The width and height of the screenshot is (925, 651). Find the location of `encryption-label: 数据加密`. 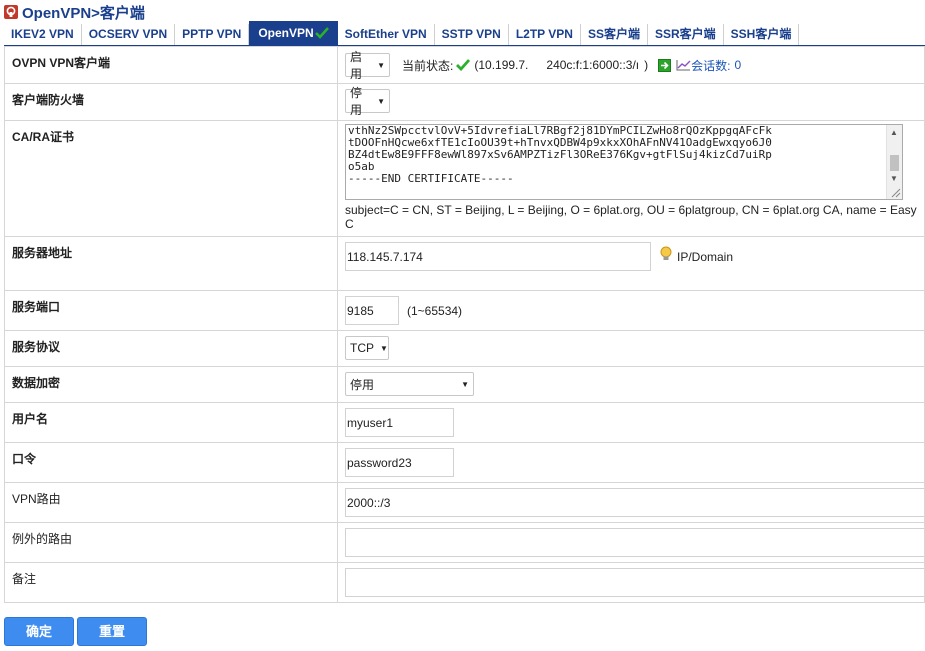

encryption-label: 数据加密 is located at coordinates (36, 383).